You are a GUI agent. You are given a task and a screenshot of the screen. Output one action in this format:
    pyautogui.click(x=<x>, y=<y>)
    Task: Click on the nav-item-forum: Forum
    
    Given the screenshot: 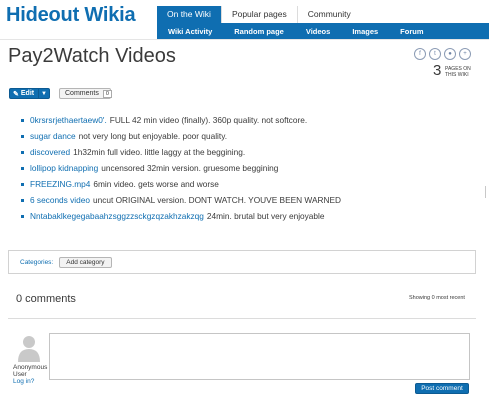 What is the action you would take?
    pyautogui.click(x=411, y=31)
    